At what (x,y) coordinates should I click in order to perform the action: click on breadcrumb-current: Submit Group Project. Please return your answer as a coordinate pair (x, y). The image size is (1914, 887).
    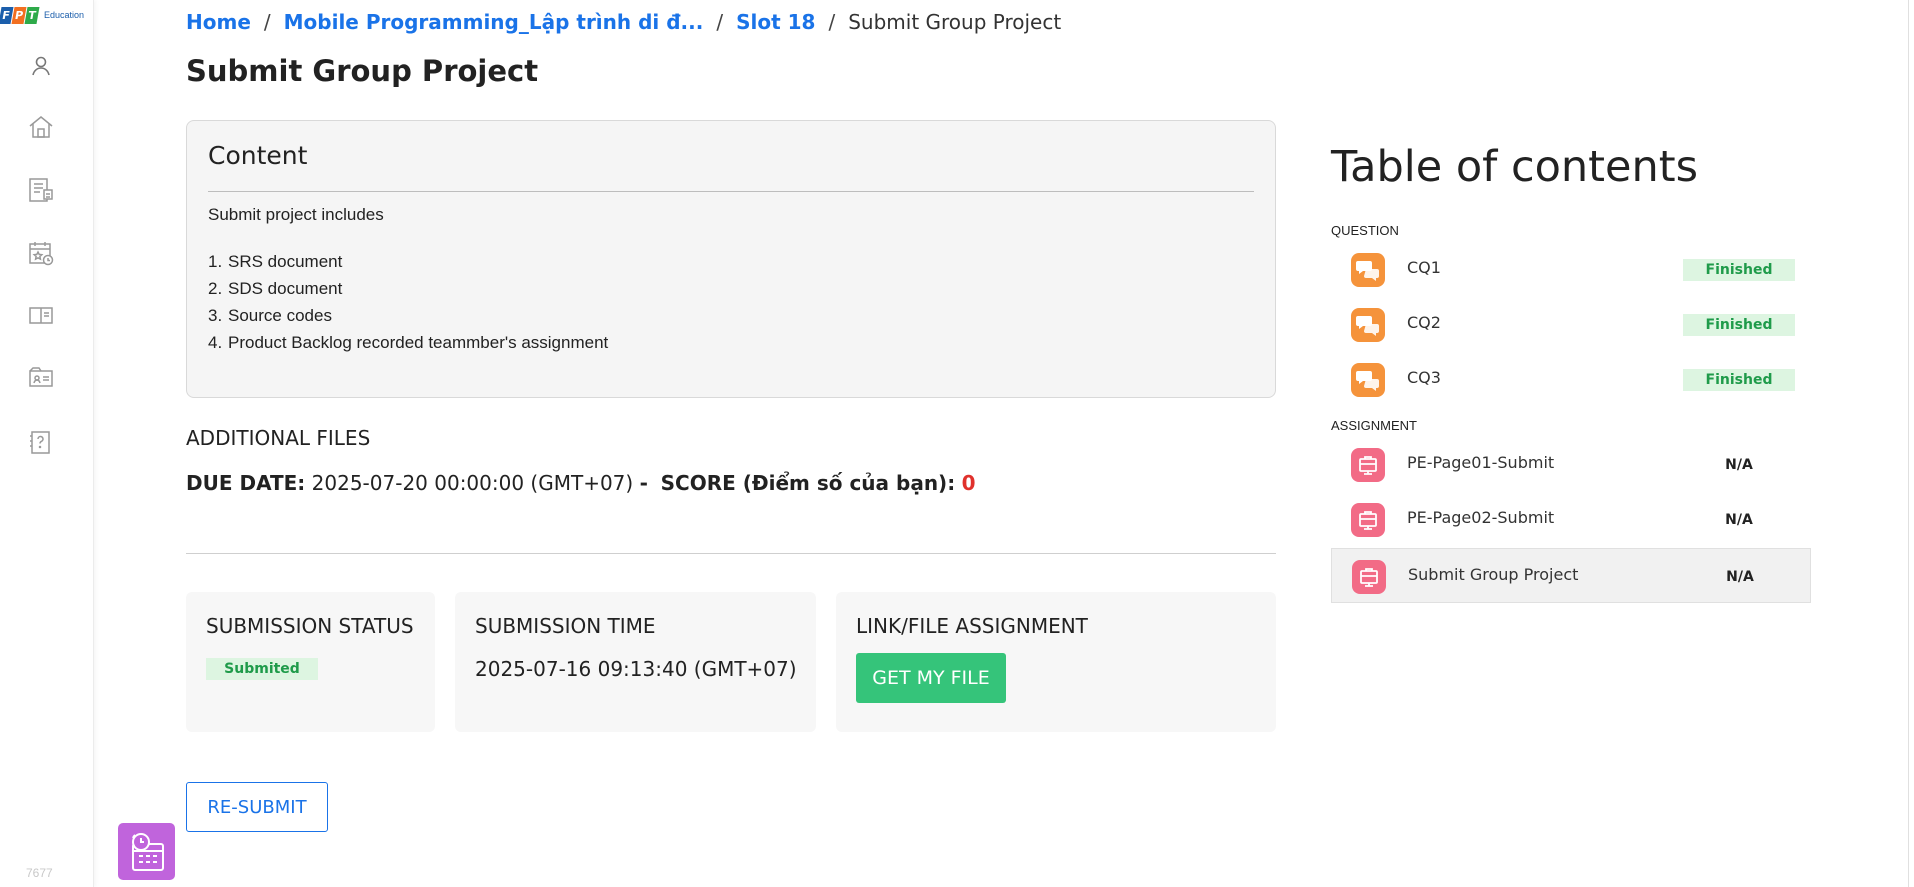
    Looking at the image, I should click on (955, 22).